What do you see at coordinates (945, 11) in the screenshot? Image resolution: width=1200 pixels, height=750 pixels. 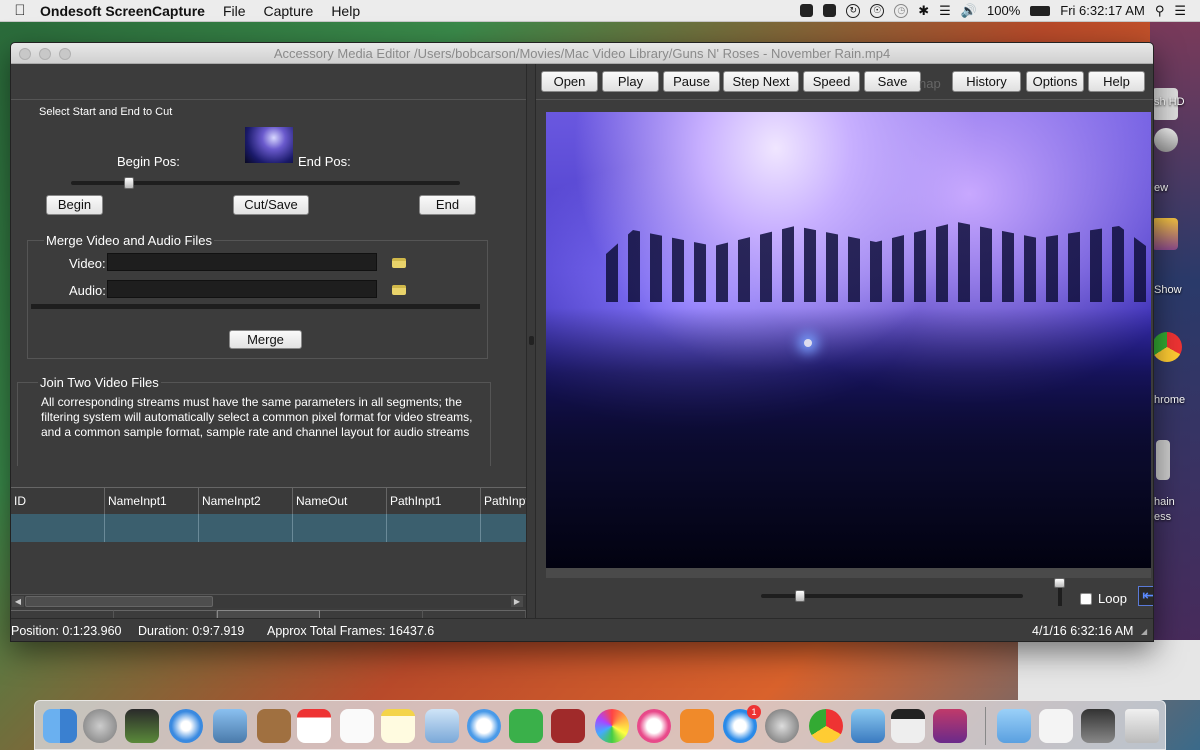 I see `wifi-icon: ☰` at bounding box center [945, 11].